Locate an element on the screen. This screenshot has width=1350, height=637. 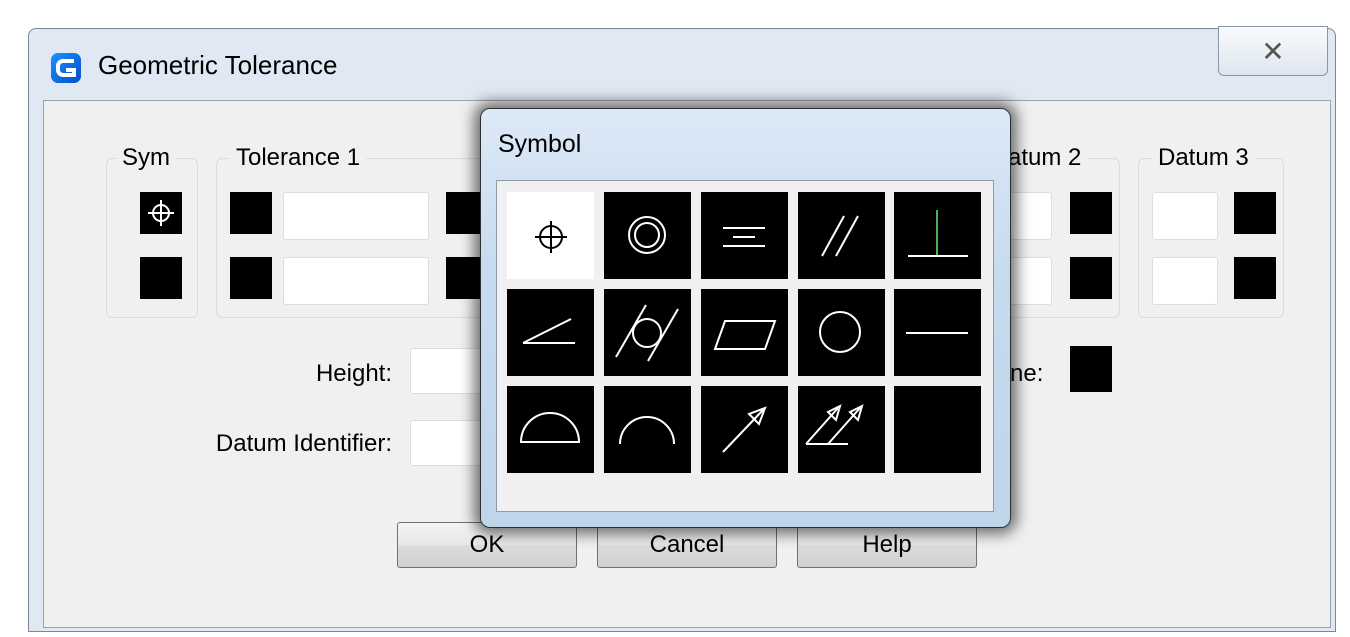
datum3-value-2-input is located at coordinates (1185, 281).